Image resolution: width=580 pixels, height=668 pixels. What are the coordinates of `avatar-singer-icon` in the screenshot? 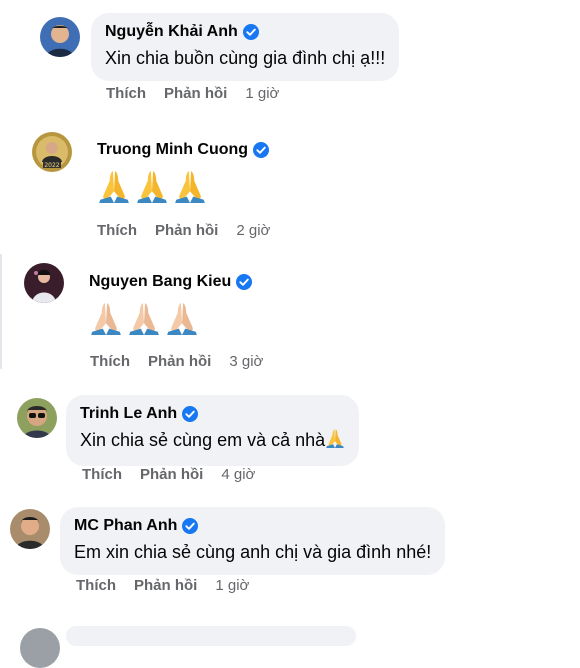 It's located at (44, 283).